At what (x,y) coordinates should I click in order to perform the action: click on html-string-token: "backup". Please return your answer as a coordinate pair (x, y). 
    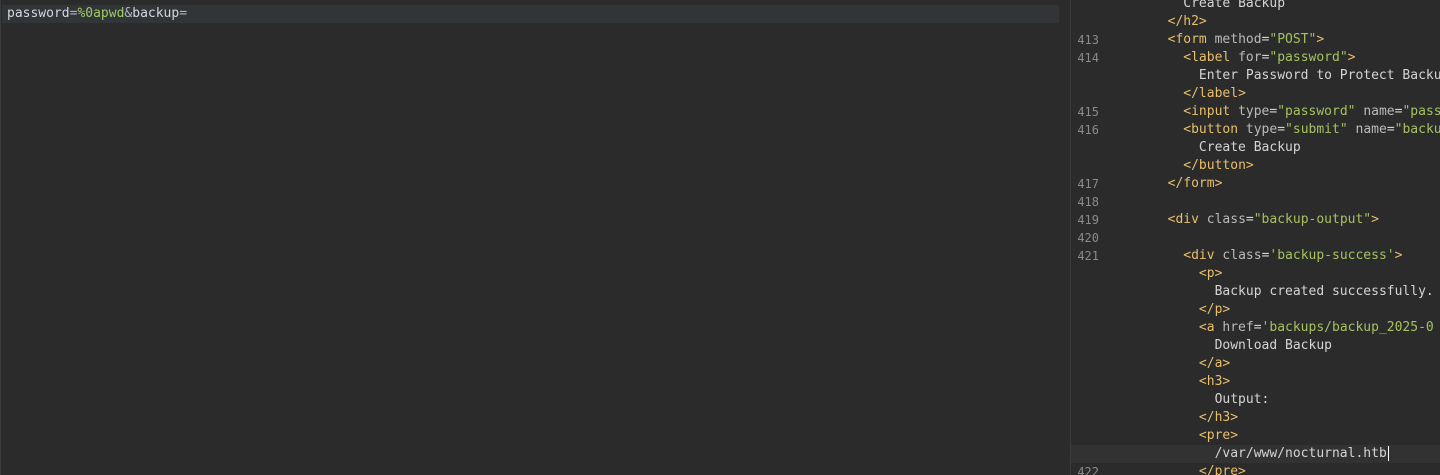
    Looking at the image, I should click on (1417, 129).